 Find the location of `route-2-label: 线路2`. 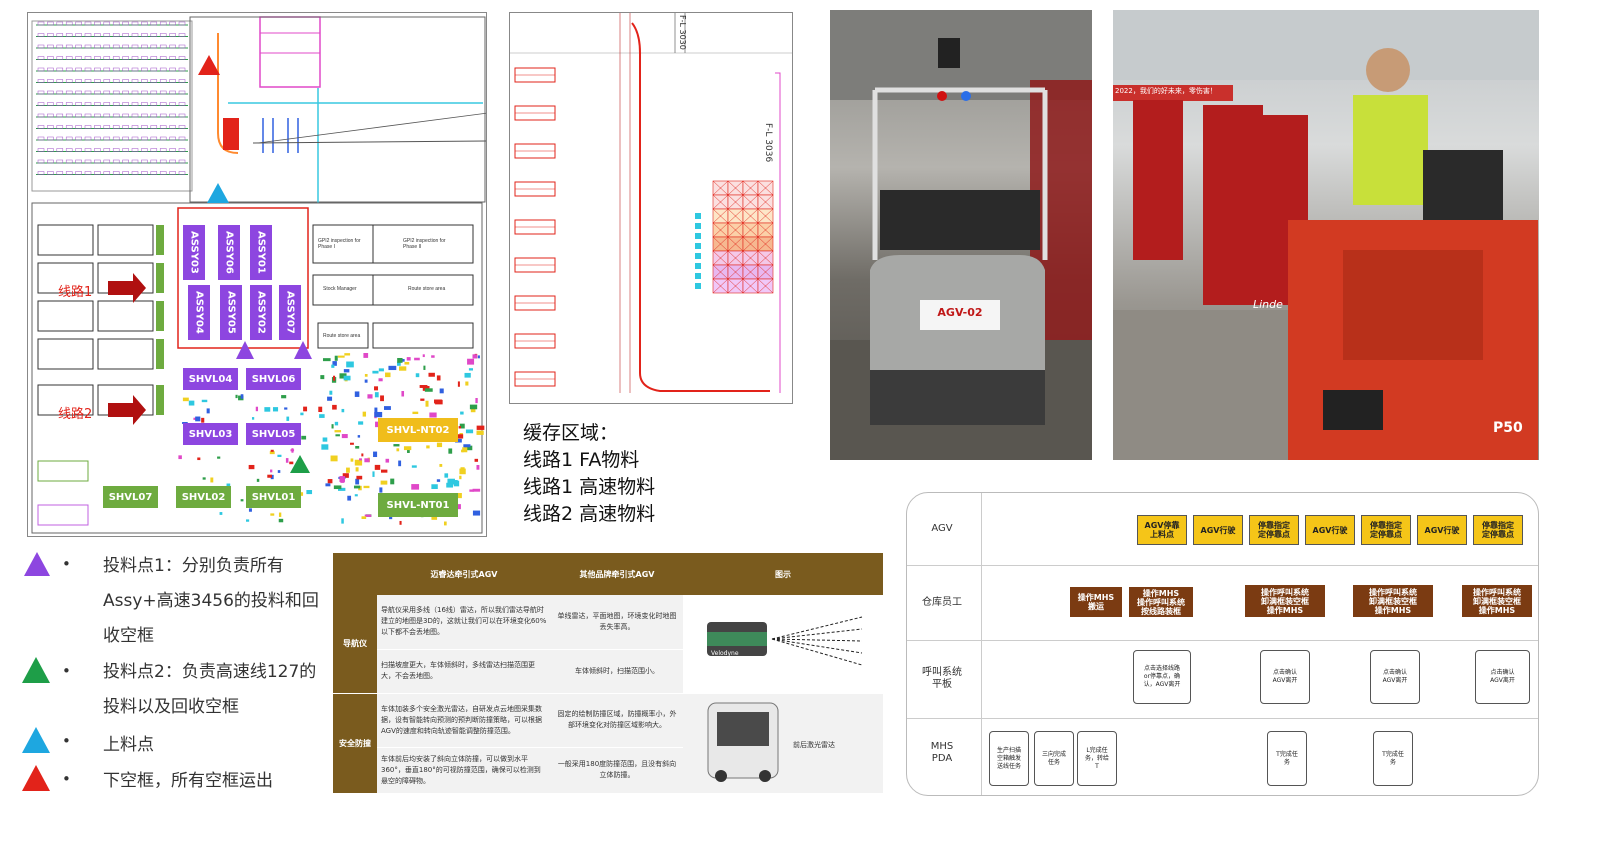

route-2-label: 线路2 is located at coordinates (75, 414).